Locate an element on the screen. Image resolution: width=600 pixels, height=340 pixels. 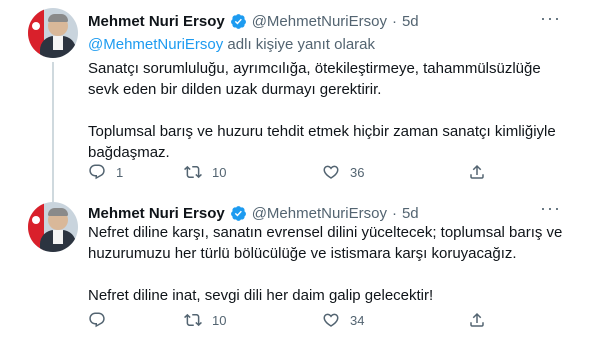
reply-to-suffix: adlı kişiye yanıt olarak is located at coordinates (299, 44).